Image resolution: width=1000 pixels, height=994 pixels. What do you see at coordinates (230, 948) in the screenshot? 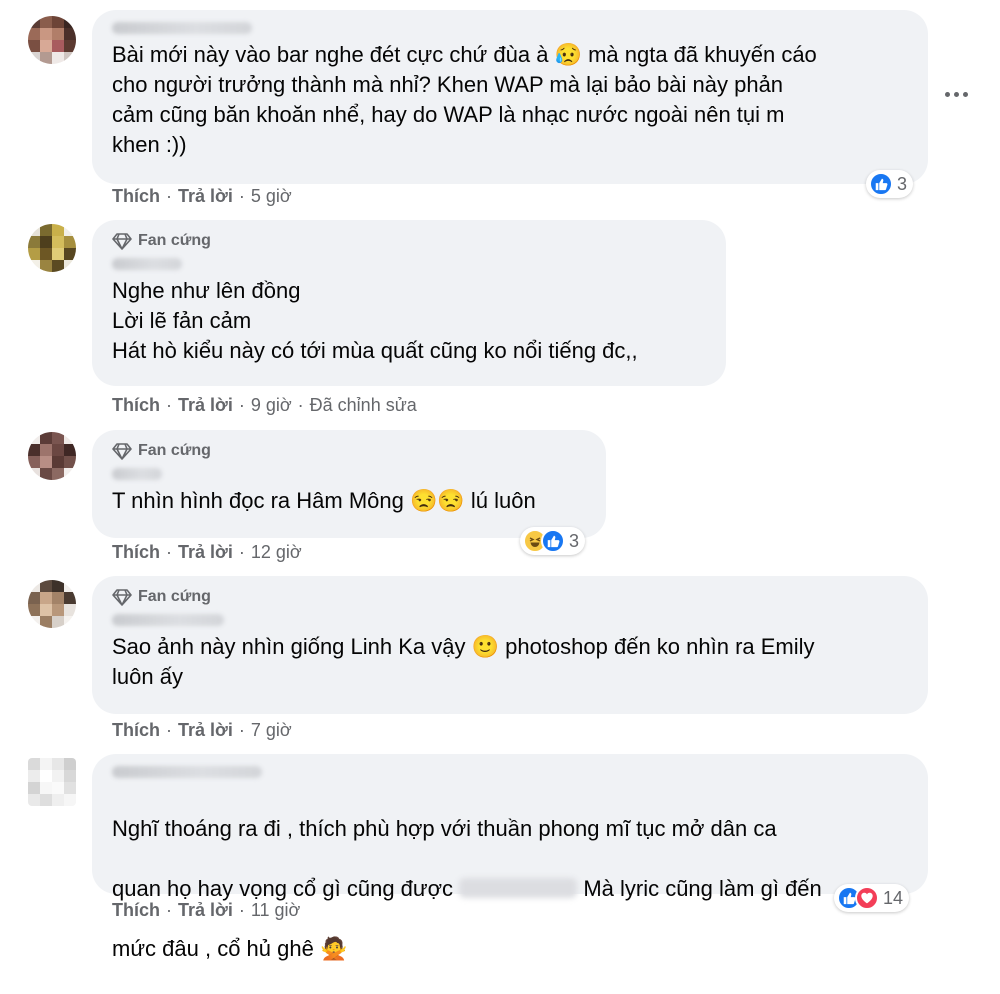
I see `comment-text-line: mức đâu , cổ hủ ghê 🙅` at bounding box center [230, 948].